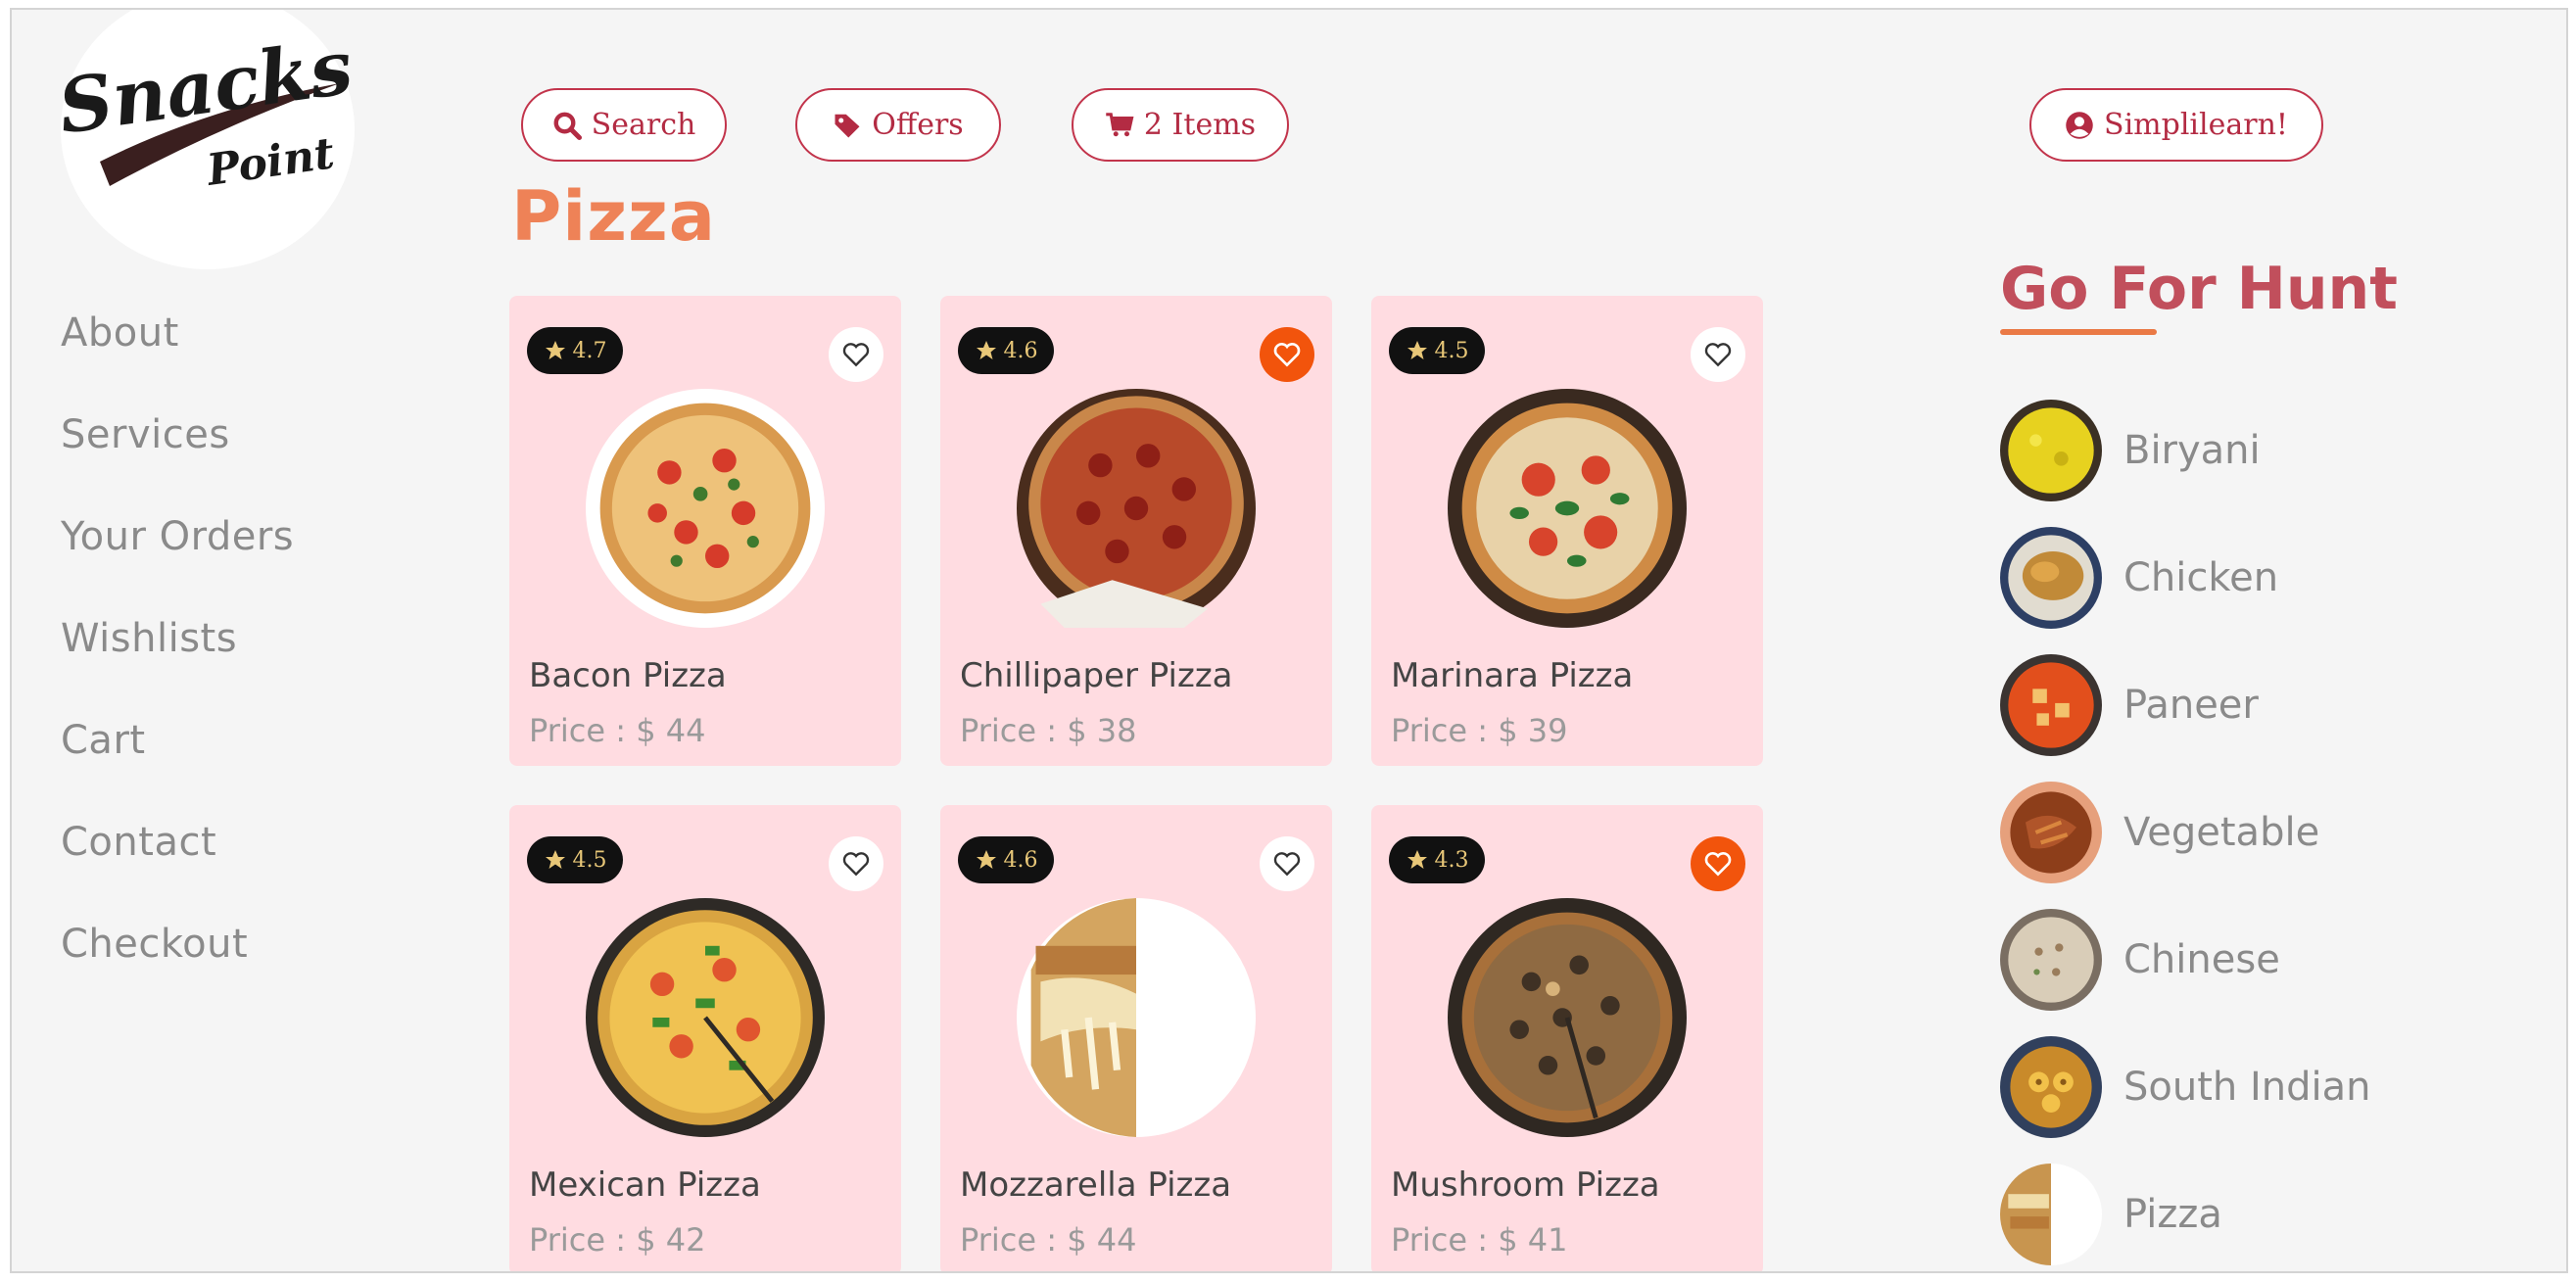 Image resolution: width=2576 pixels, height=1283 pixels. I want to click on product-card: 4.3 Mushroom Pizza Price : $ 41, so click(1567, 1038).